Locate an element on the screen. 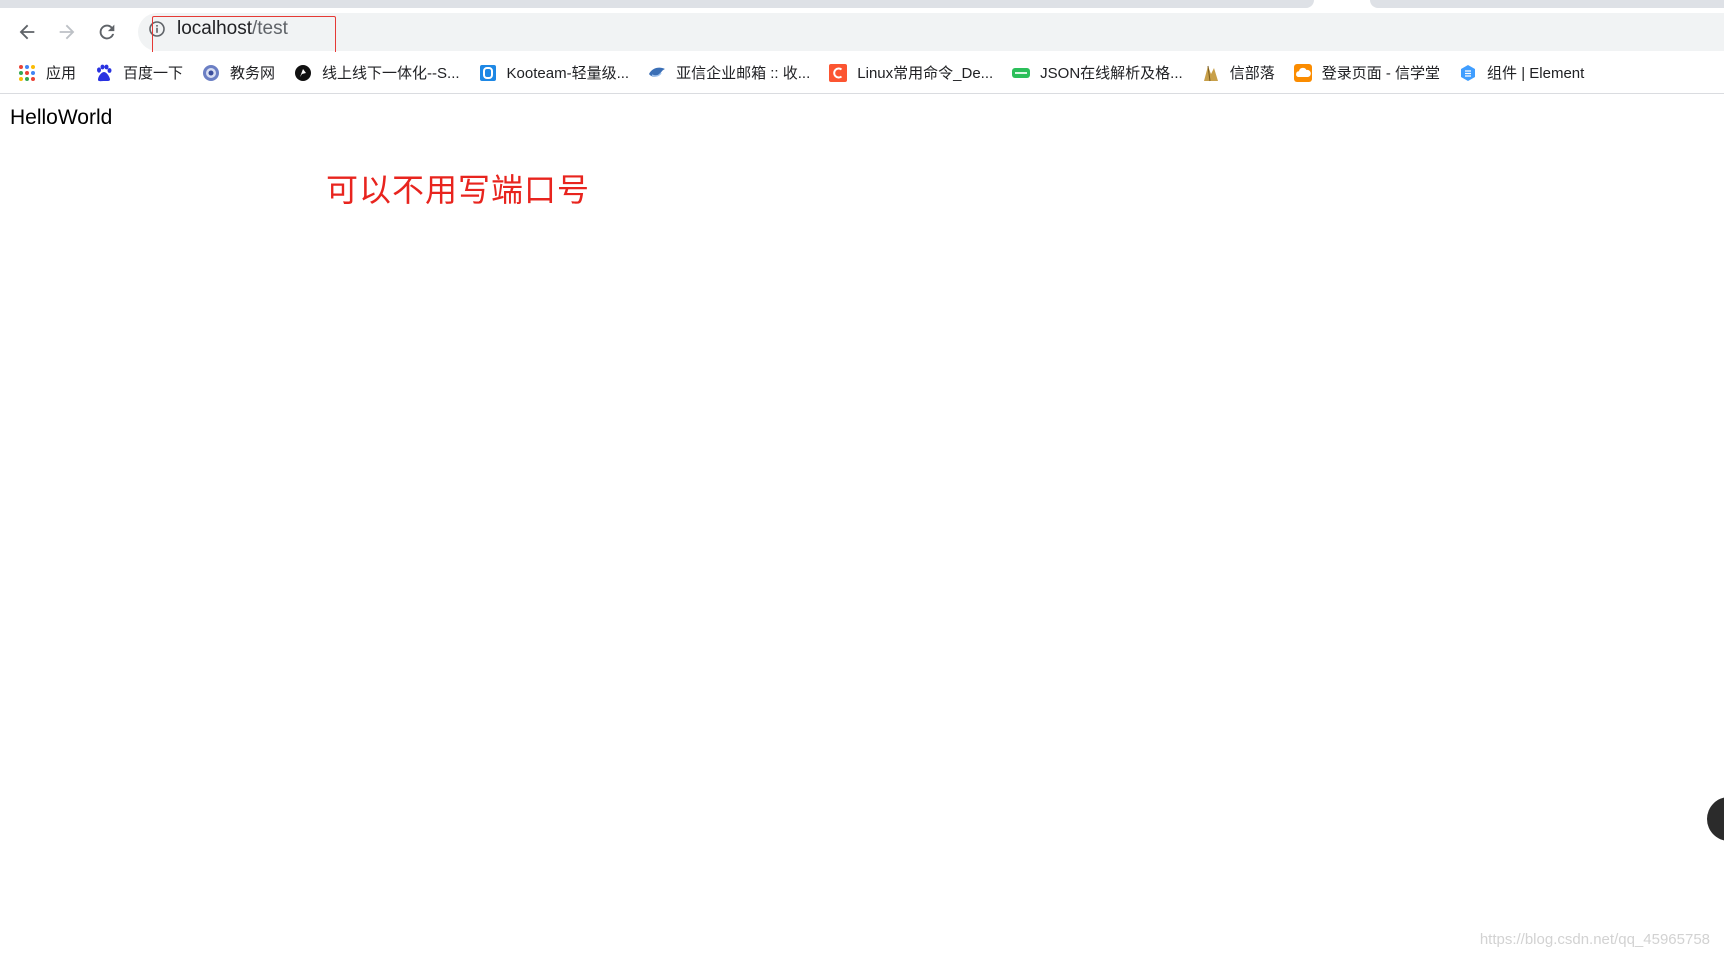 The height and width of the screenshot is (958, 1724). json-icon is located at coordinates (1021, 73).